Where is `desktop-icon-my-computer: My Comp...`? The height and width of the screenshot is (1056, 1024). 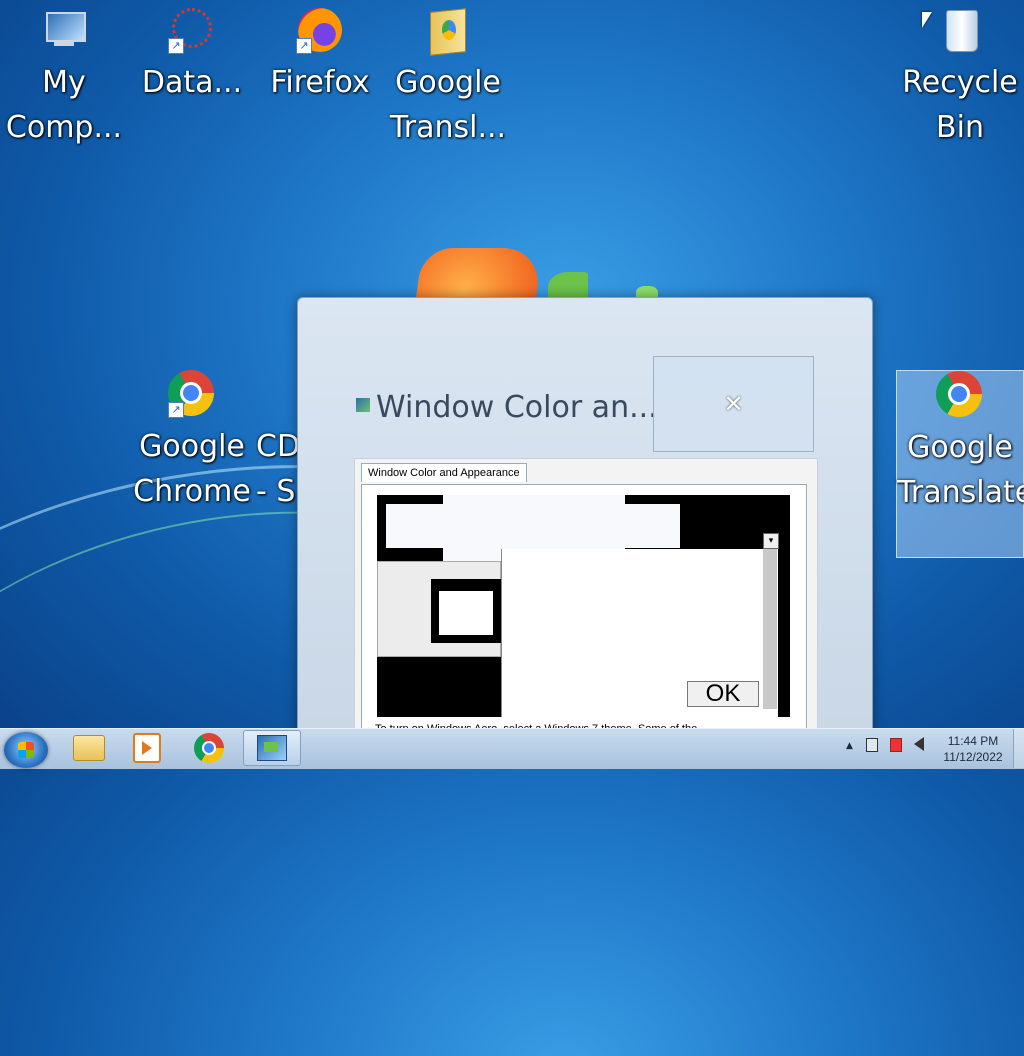
desktop-icon-my-computer: My Comp... is located at coordinates (64, 78).